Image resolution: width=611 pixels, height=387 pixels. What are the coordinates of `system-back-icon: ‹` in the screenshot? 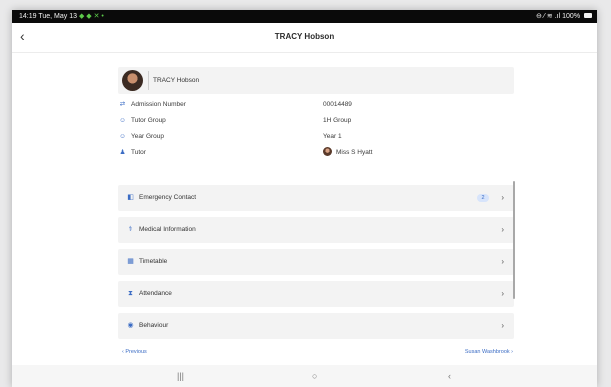 It's located at (449, 376).